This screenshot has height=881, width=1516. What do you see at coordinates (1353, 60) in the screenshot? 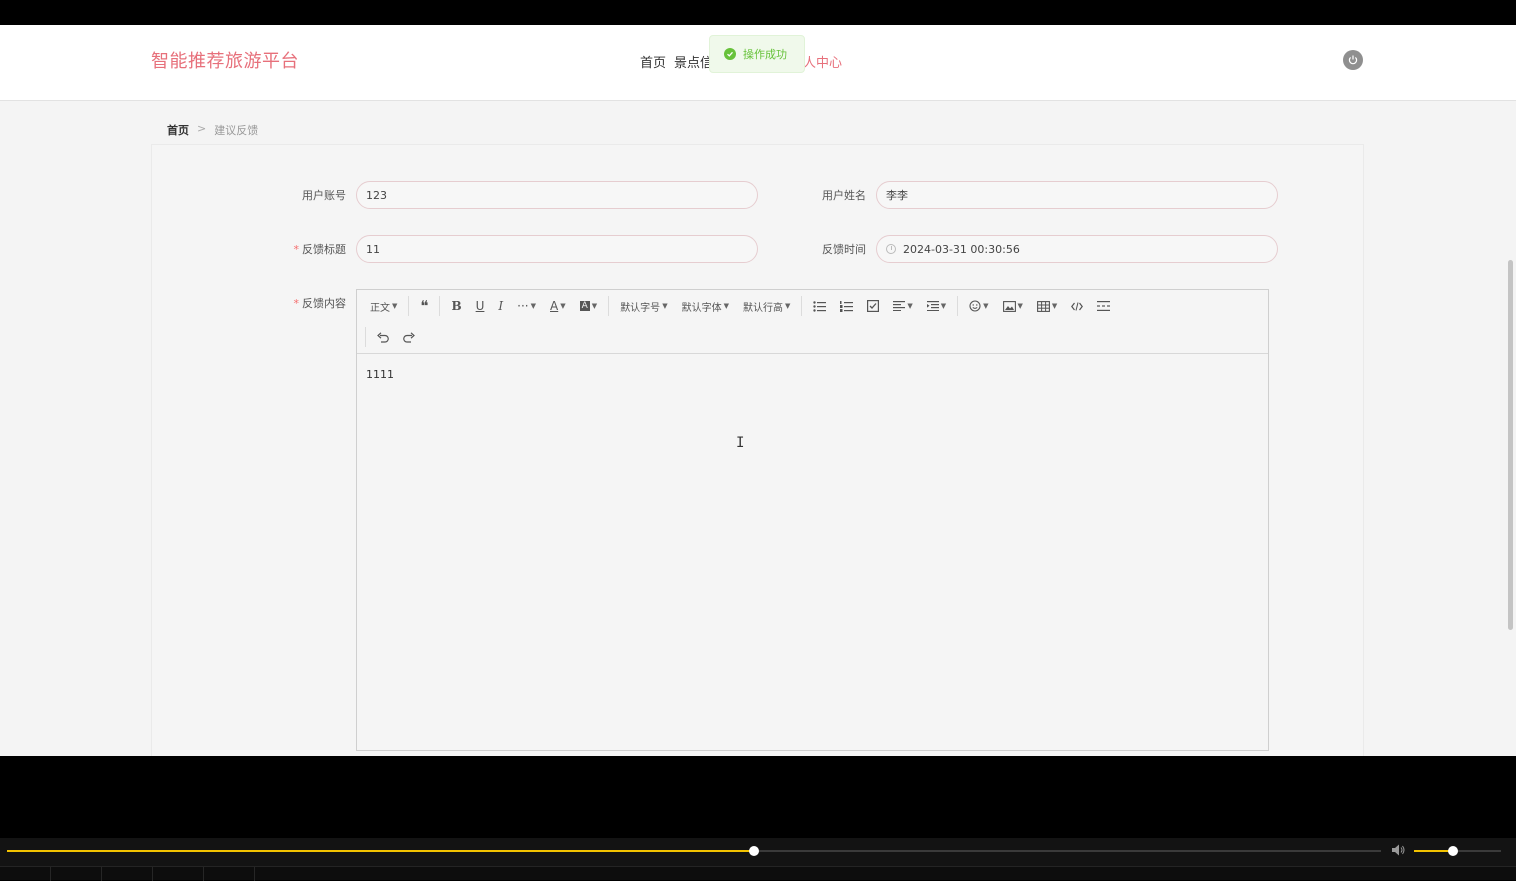
I see `power-icon` at bounding box center [1353, 60].